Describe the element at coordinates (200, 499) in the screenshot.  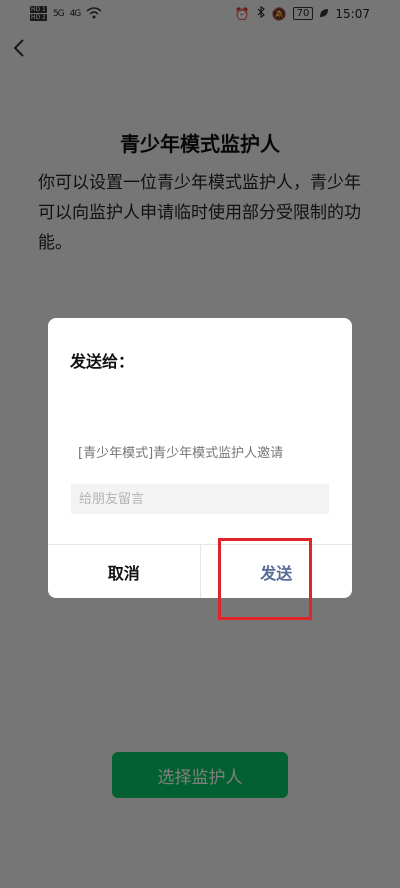
I see `message-input` at that location.